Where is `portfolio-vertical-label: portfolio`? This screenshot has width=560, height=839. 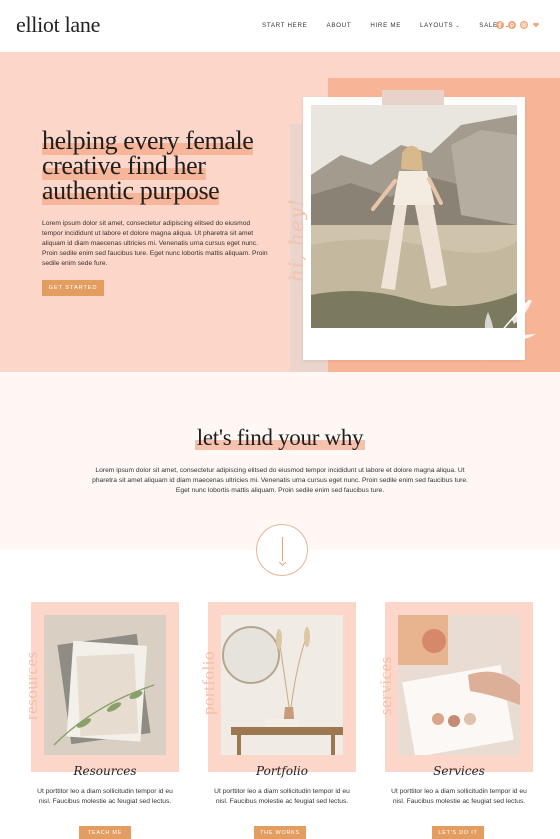 portfolio-vertical-label: portfolio is located at coordinates (208, 683).